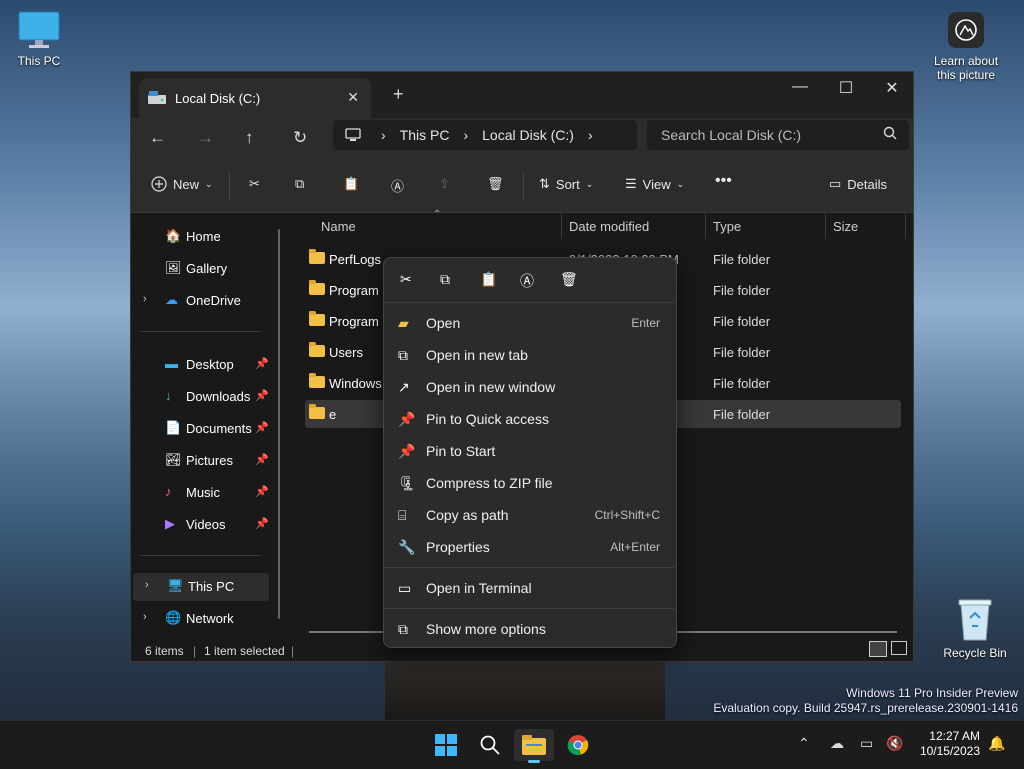 This screenshot has width=1024, height=769. I want to click on camera-circle-icon, so click(966, 30).